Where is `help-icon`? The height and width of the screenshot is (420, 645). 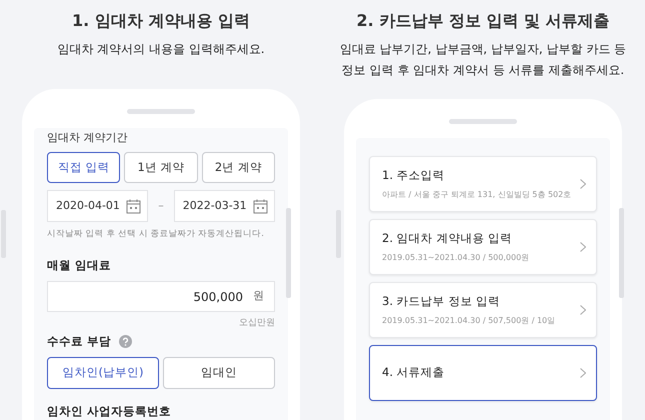 help-icon is located at coordinates (125, 341).